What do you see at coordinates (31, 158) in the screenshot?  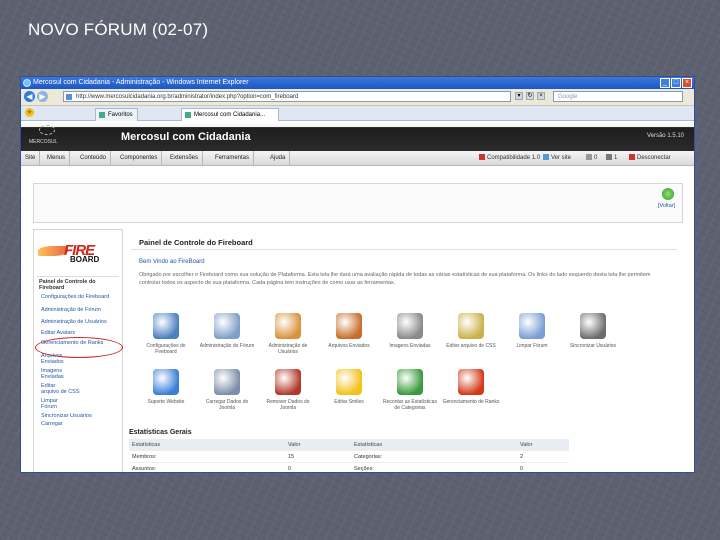 I see `menu-site: Site` at bounding box center [31, 158].